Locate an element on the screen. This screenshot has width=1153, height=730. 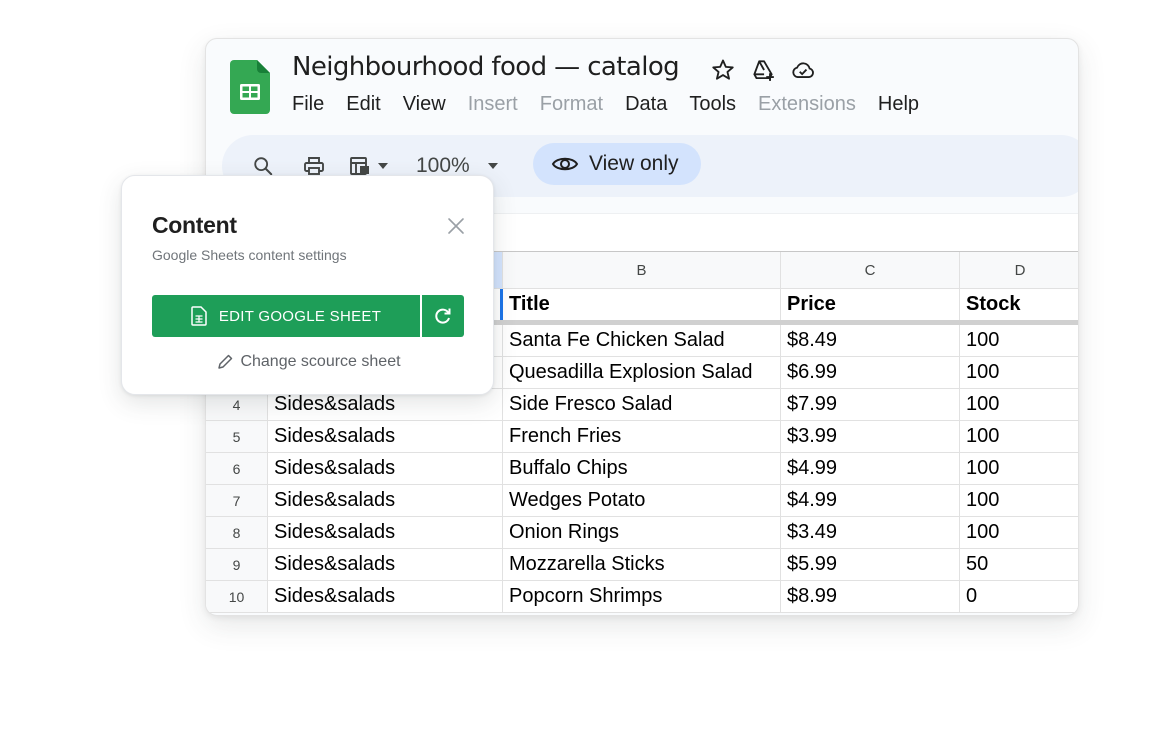
table-cell: Stock is located at coordinates (1019, 304).